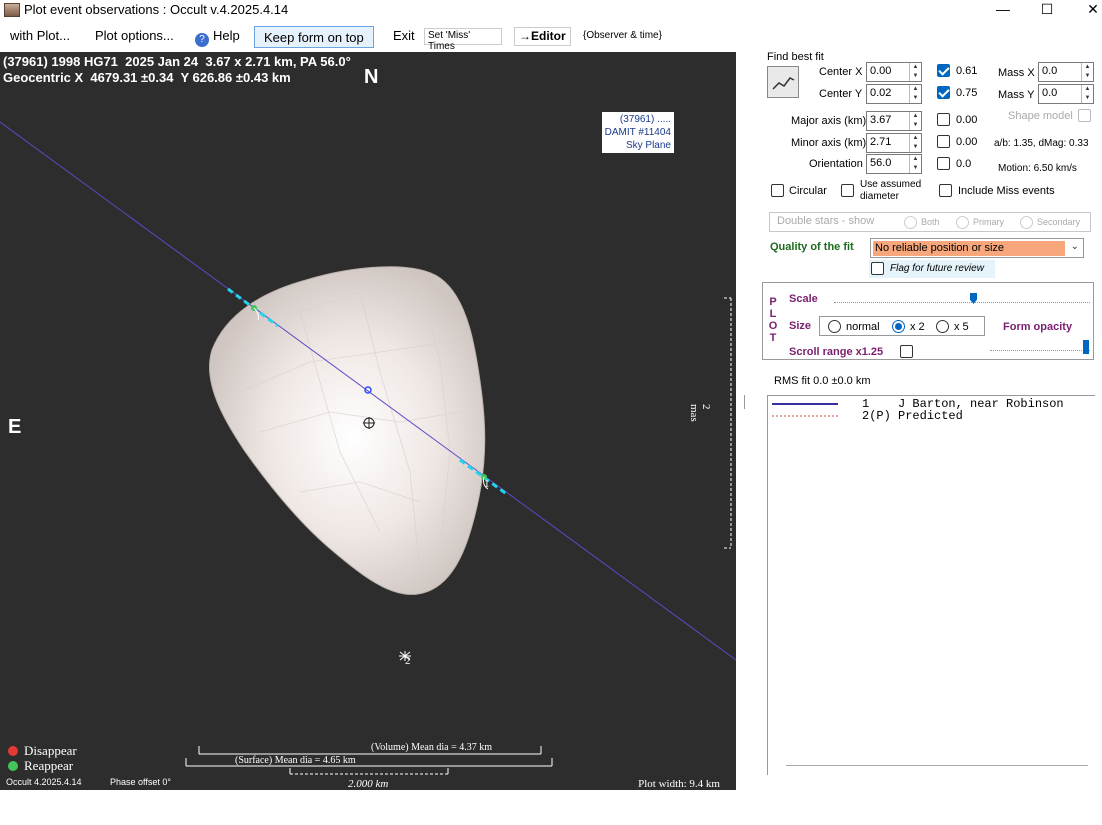  I want to click on mass-x-input: 0.0 ▲ ▼, so click(1066, 72).